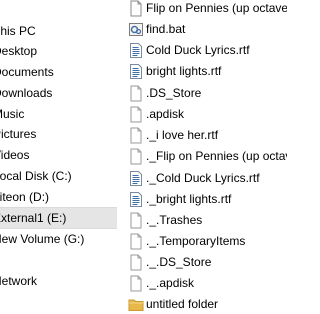  Describe the element at coordinates (58, 281) in the screenshot. I see `nav-item-network: Network` at that location.